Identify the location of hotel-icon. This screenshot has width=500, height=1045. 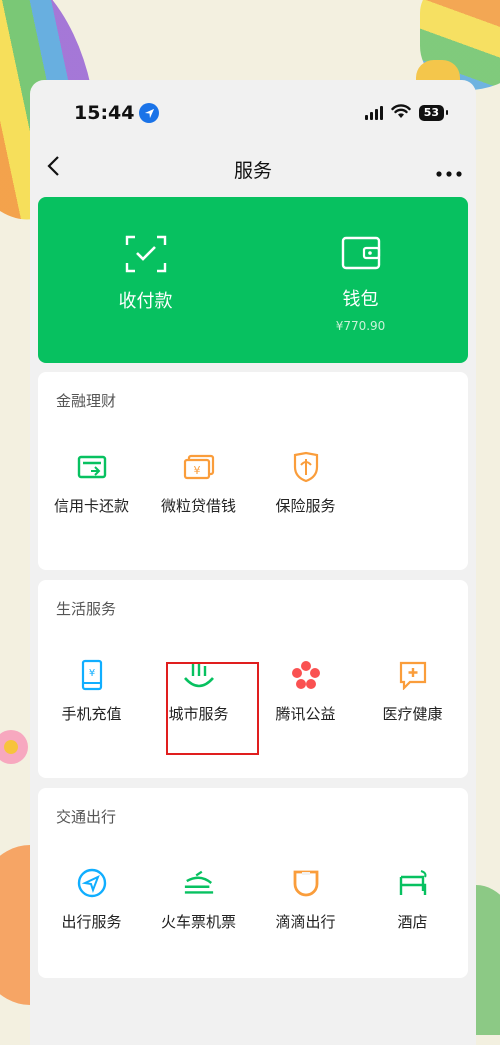
(413, 883).